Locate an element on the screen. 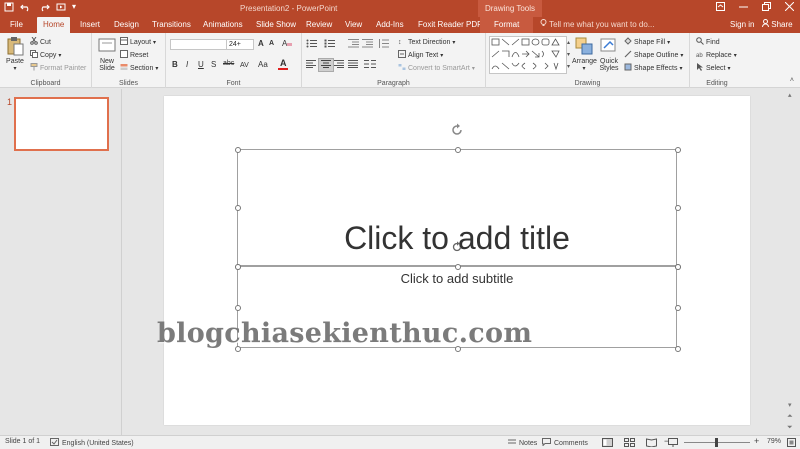 The width and height of the screenshot is (800, 449). underline-button: U is located at coordinates (201, 64).